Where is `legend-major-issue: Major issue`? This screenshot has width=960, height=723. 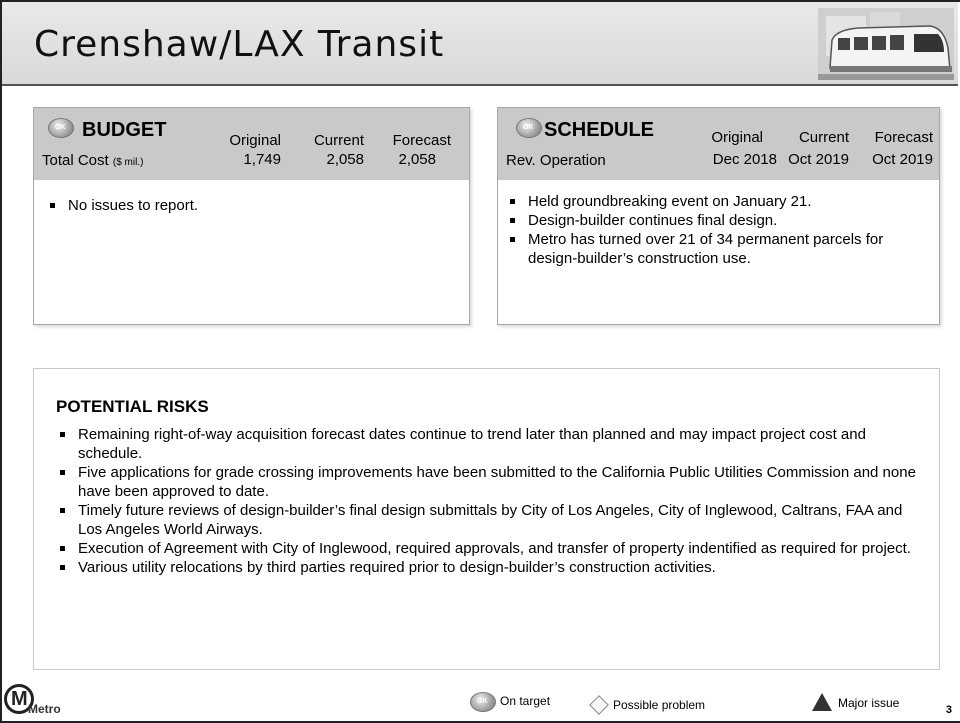 legend-major-issue: Major issue is located at coordinates (869, 703).